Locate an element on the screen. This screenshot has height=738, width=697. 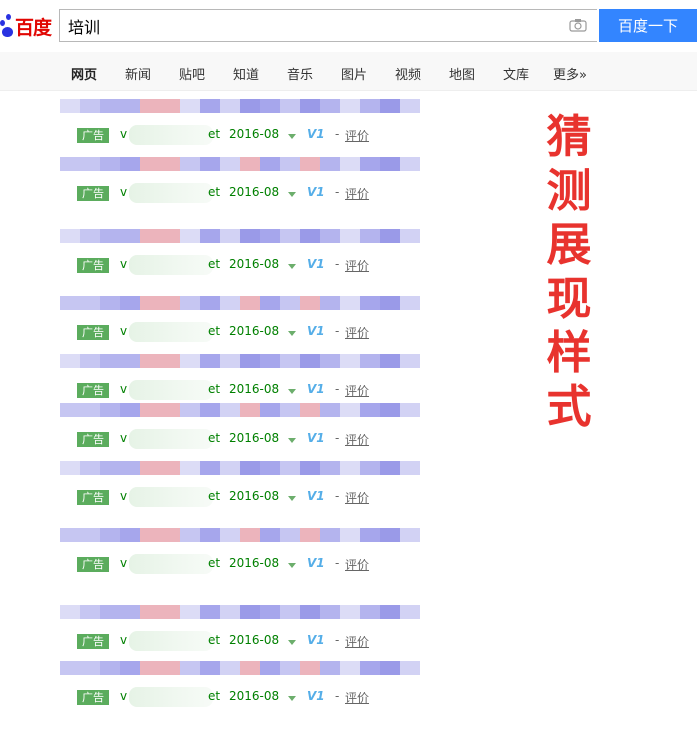
baidu-logo: 百度 is located at coordinates (26, 26).